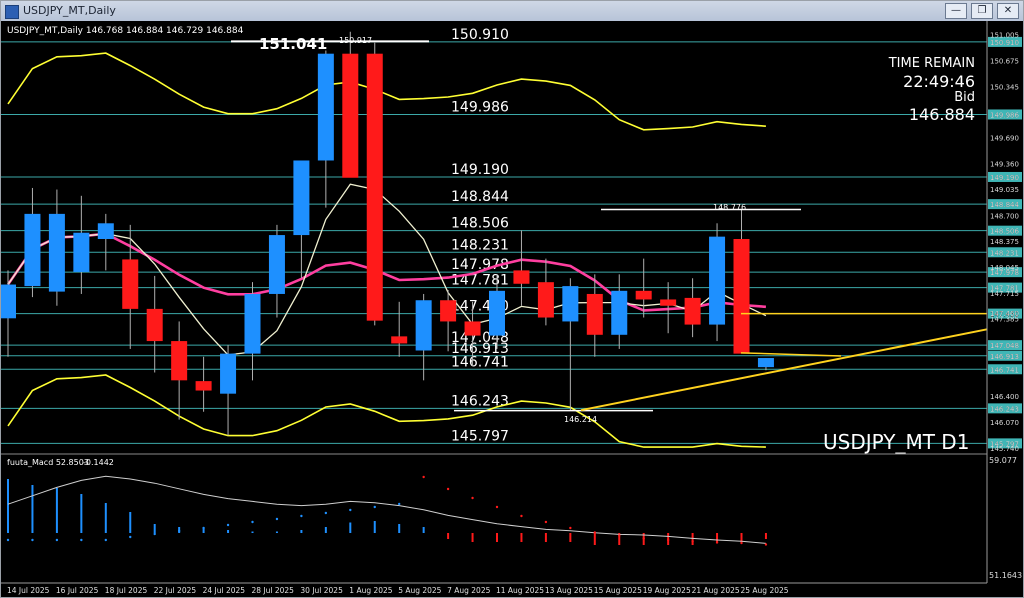 The height and width of the screenshot is (598, 1024). Describe the element at coordinates (1004, 216) in the screenshot. I see `price-axis-label: 148.700` at that location.